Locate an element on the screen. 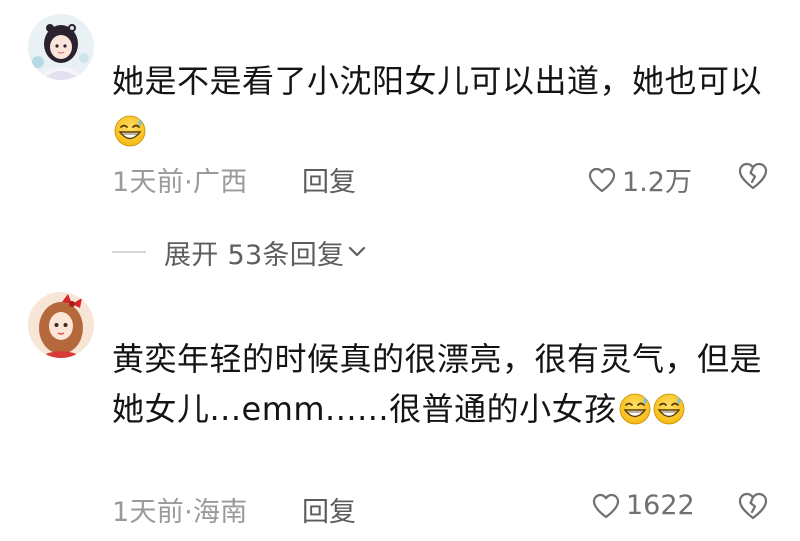  comment-body: 她是不是看了小沈阳女儿可以出道，她也可以 is located at coordinates (437, 81).